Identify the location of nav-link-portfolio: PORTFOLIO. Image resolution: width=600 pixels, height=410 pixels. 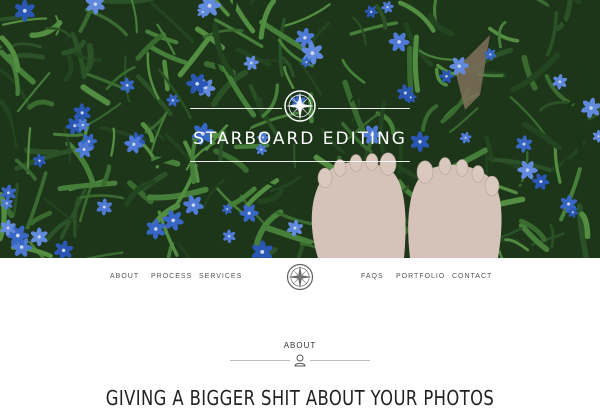
(420, 276).